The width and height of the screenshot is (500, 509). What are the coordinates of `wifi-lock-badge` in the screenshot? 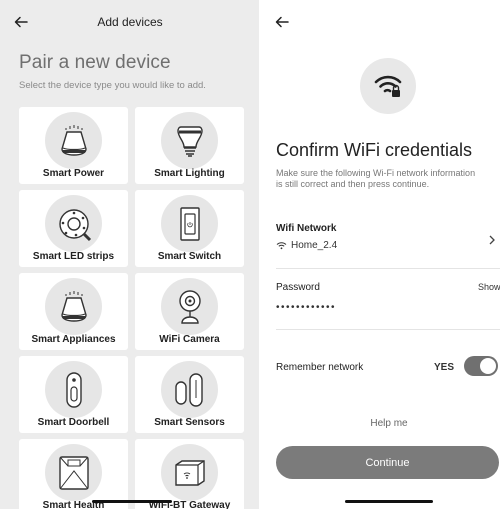 It's located at (388, 86).